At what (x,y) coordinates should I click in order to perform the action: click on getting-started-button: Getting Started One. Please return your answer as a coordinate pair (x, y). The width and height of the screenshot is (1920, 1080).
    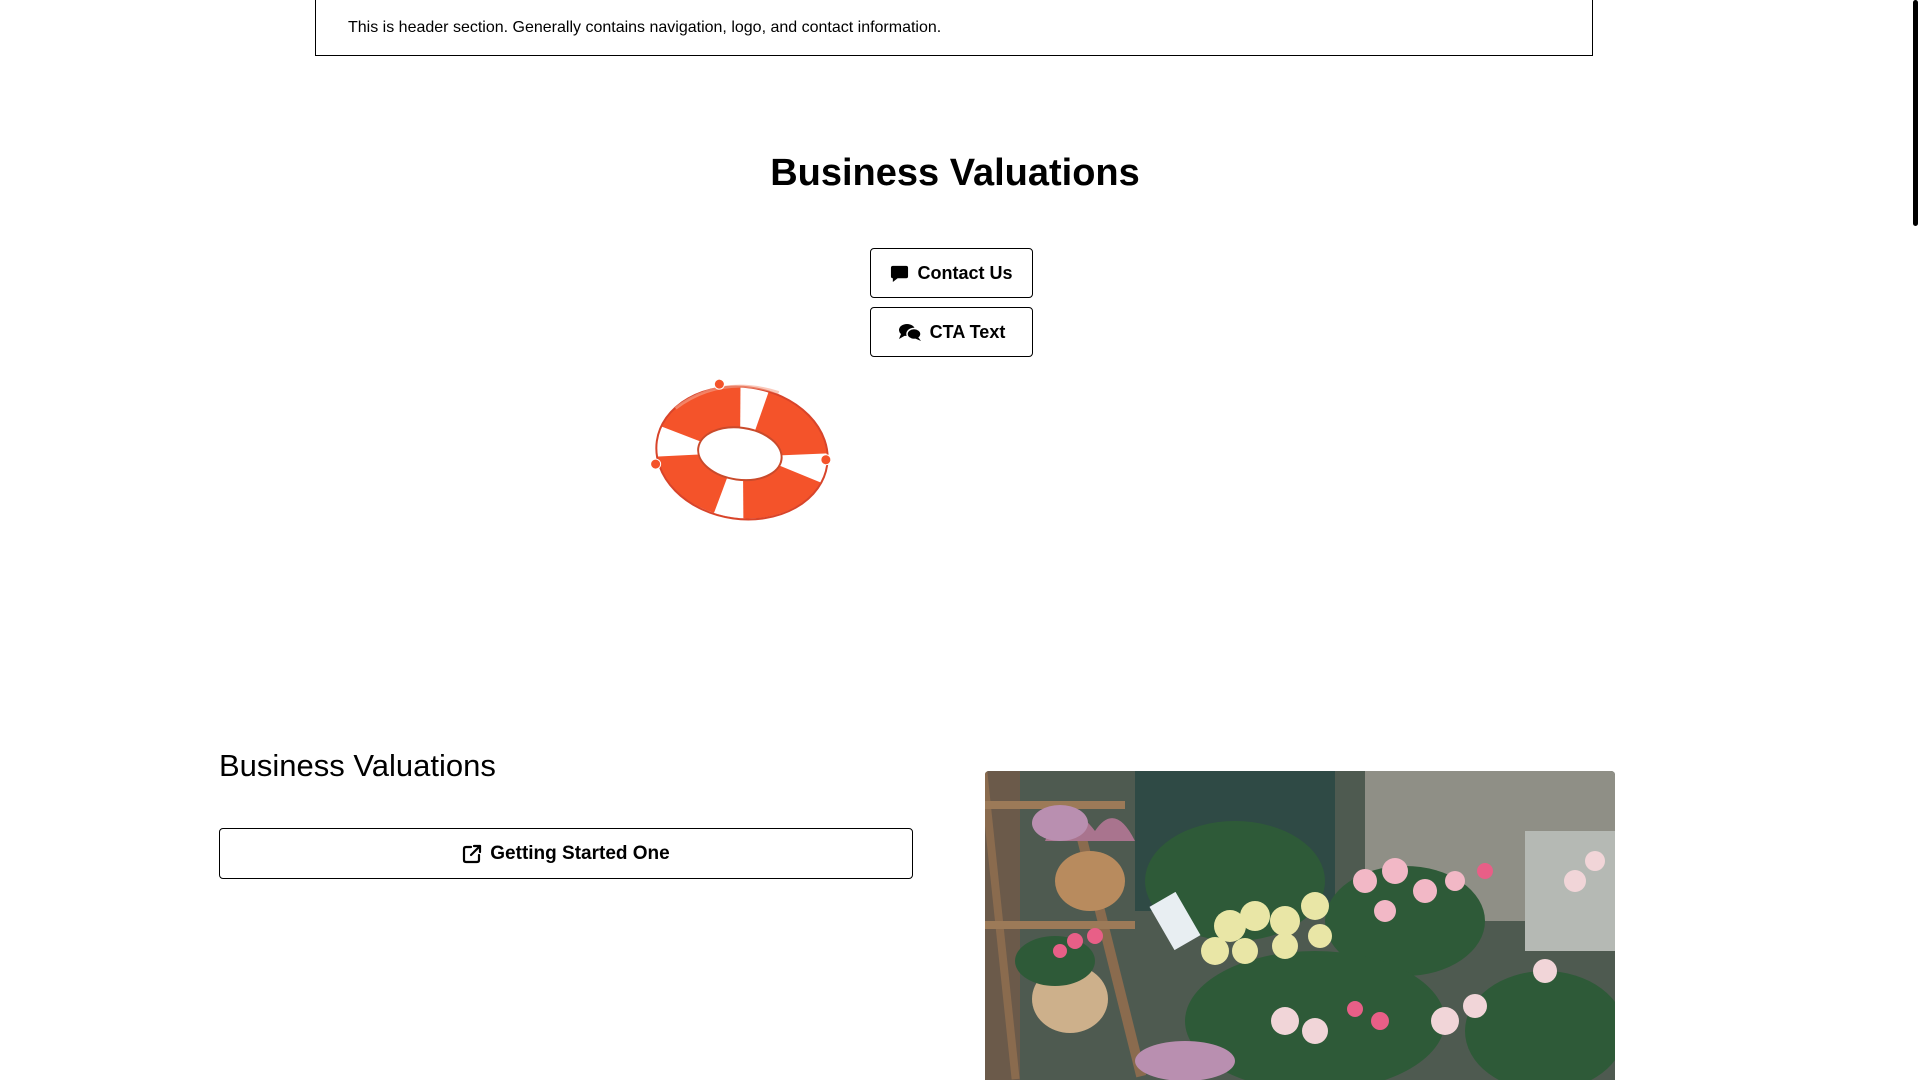
    Looking at the image, I should click on (566, 853).